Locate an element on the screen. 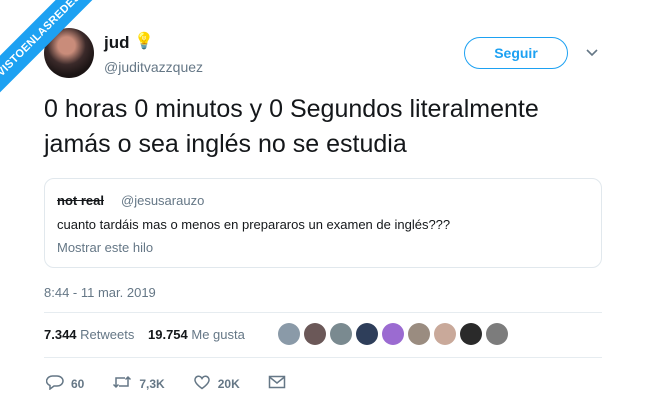  engagement-stats: 7.344 Retweets 19.754 Me gusta is located at coordinates (149, 334).